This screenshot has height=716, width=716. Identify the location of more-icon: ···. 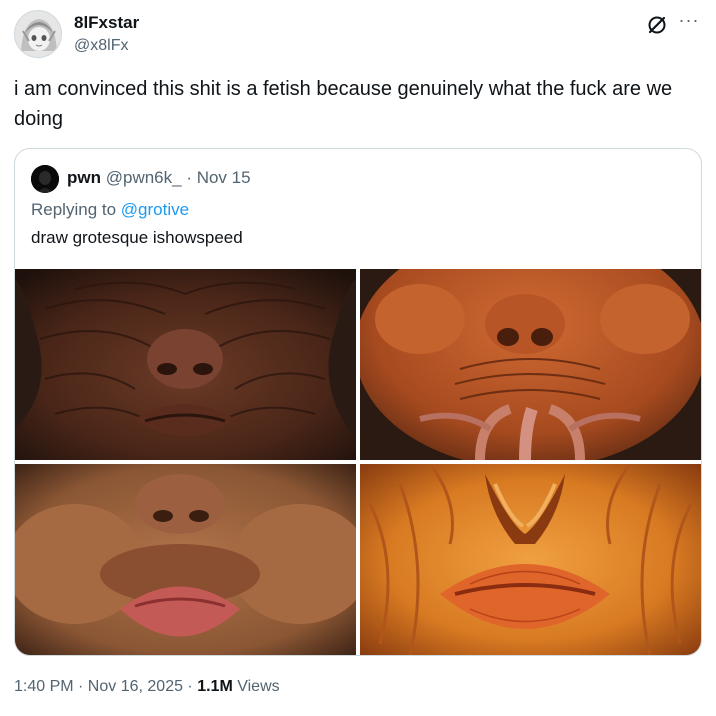
(689, 22).